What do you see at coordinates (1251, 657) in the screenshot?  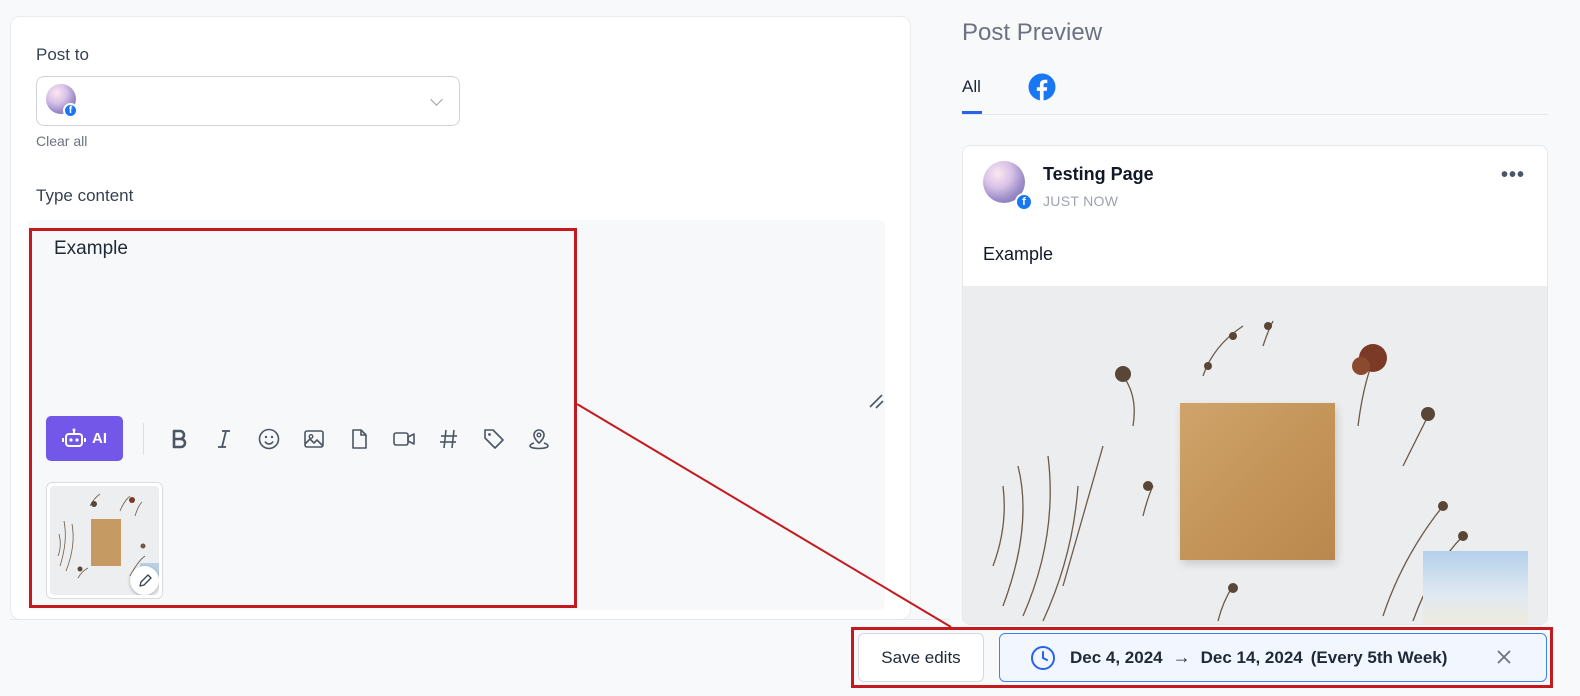 I see `schedule-end-date: Dec 14, 2024` at bounding box center [1251, 657].